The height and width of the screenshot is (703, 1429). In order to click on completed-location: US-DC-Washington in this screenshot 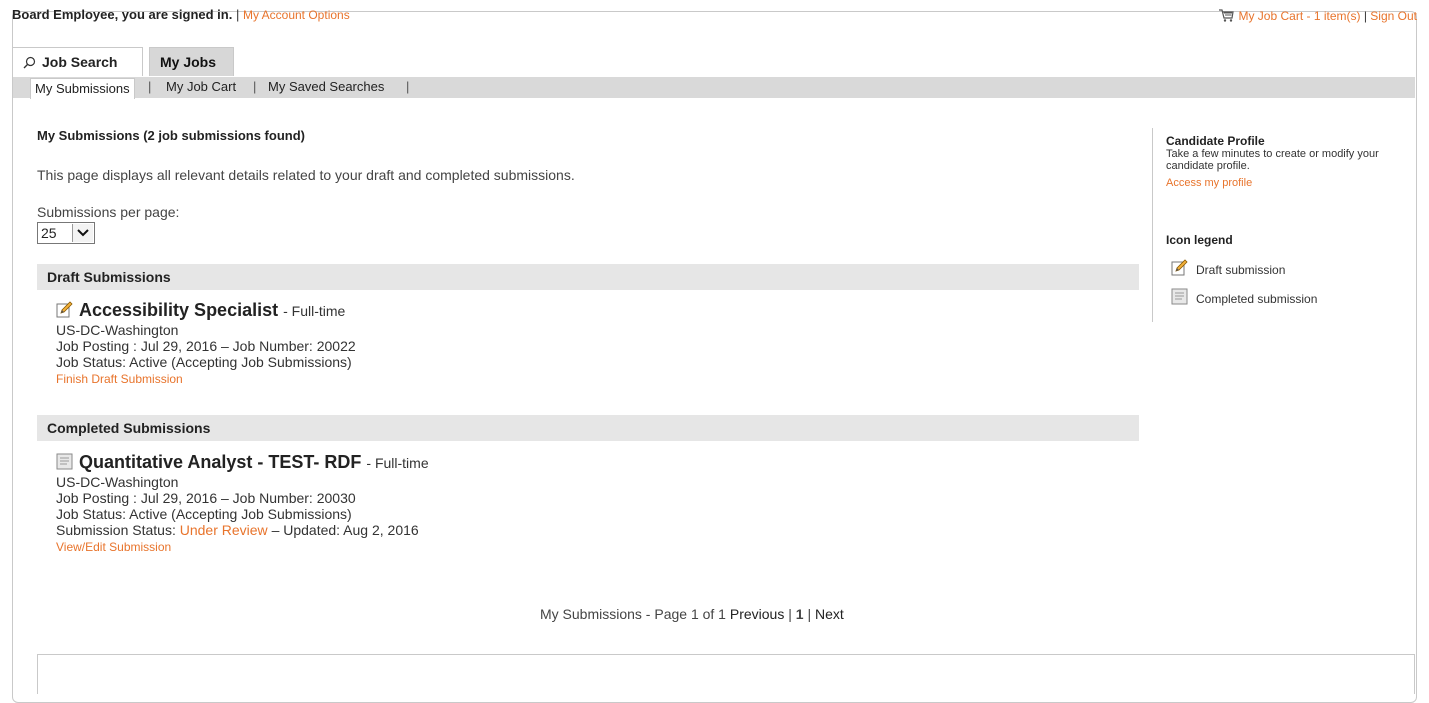, I will do `click(117, 482)`.